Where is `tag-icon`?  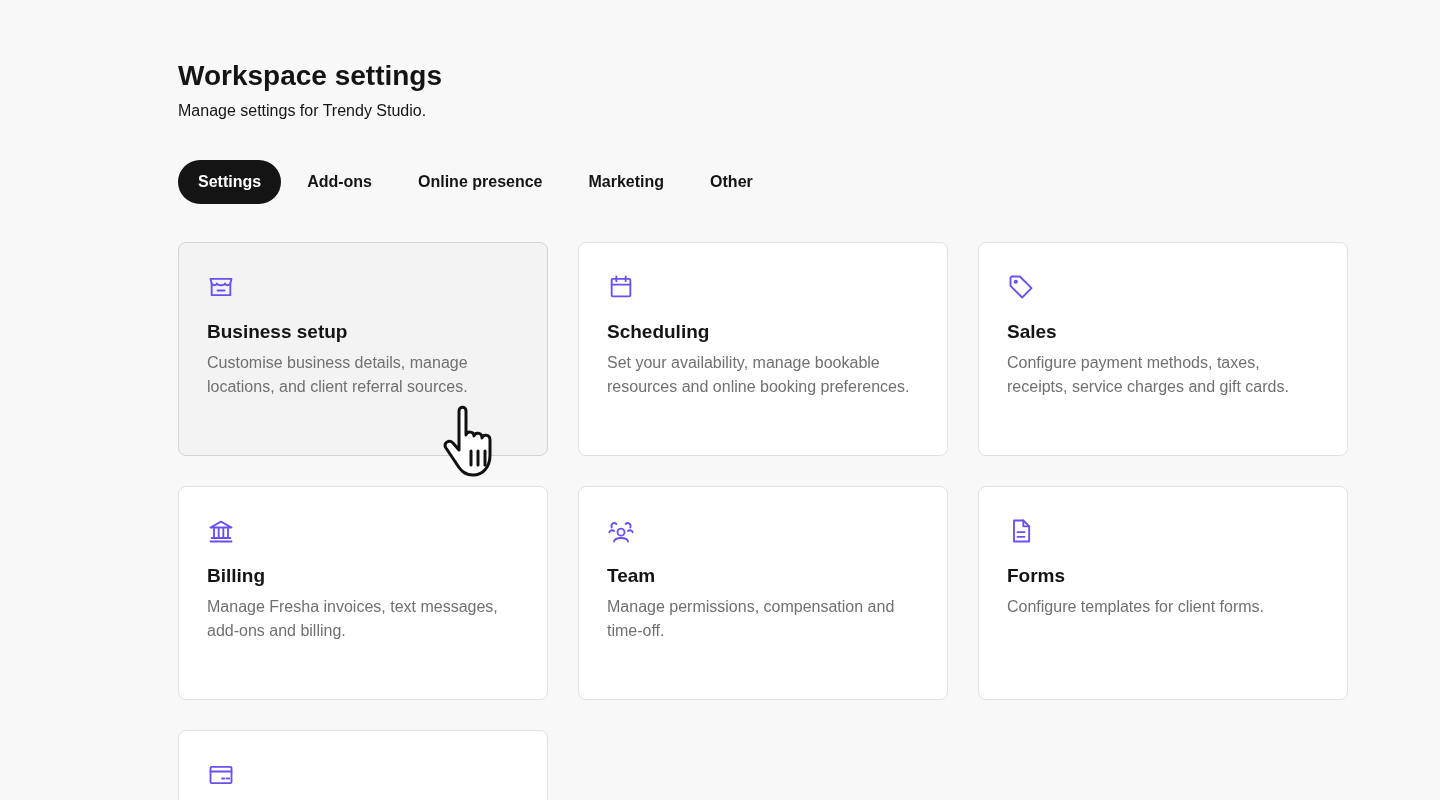 tag-icon is located at coordinates (1021, 287).